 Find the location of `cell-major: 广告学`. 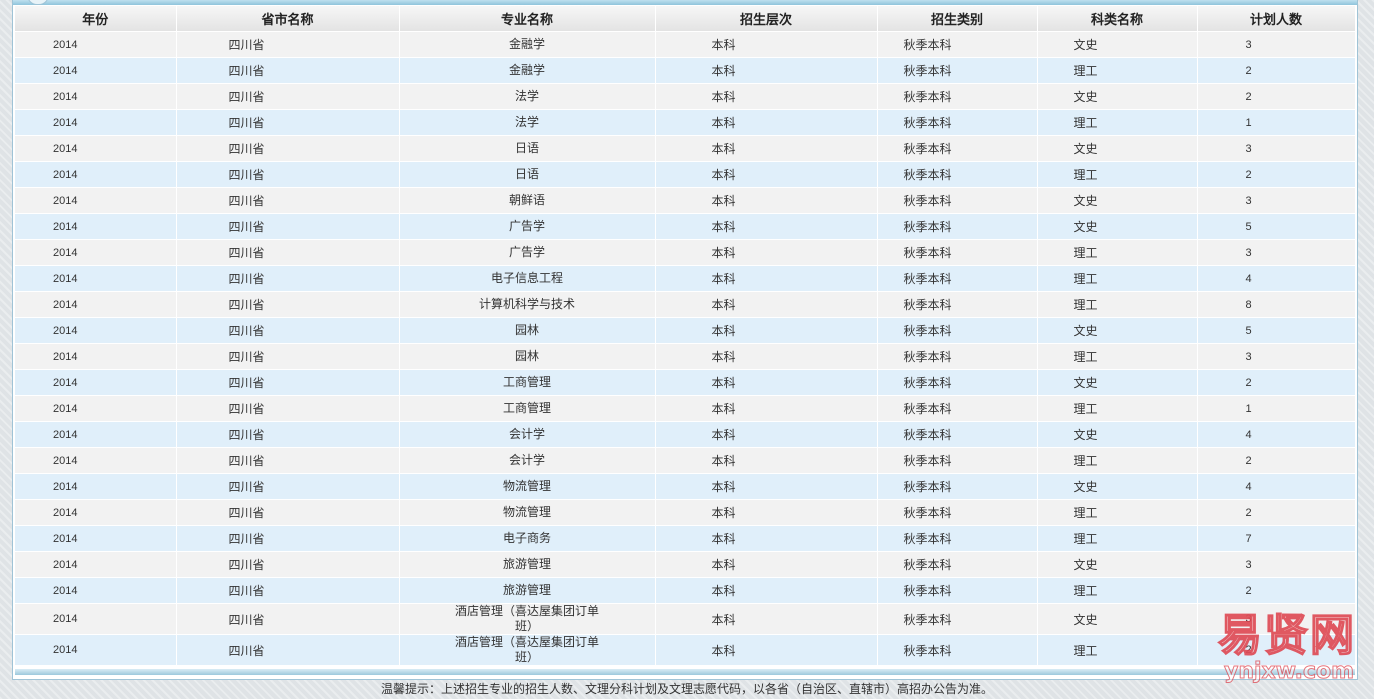

cell-major: 广告学 is located at coordinates (527, 226).